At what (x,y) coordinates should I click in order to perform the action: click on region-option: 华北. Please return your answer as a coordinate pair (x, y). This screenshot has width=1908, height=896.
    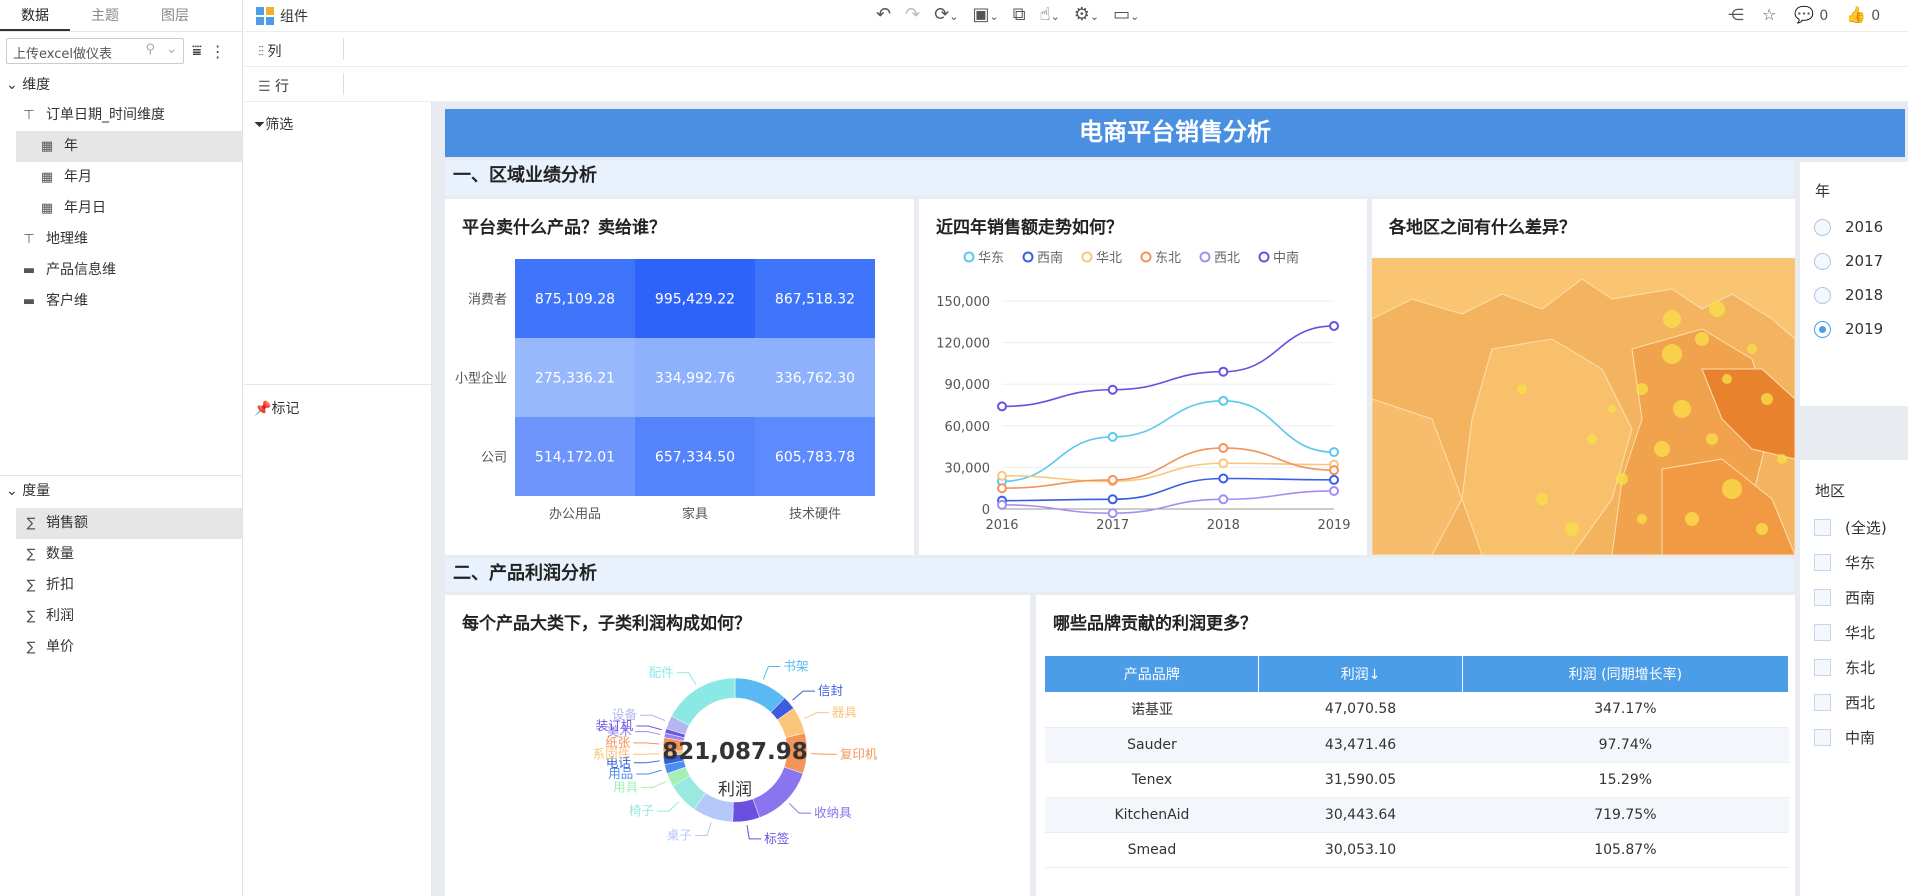
    Looking at the image, I should click on (1850, 632).